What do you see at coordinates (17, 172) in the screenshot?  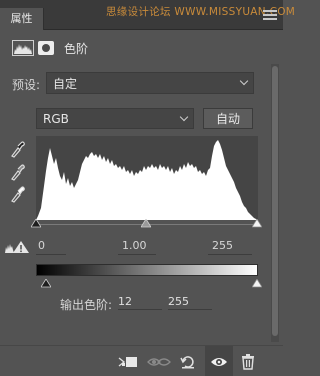 I see `gray-point-eyedropper-icon` at bounding box center [17, 172].